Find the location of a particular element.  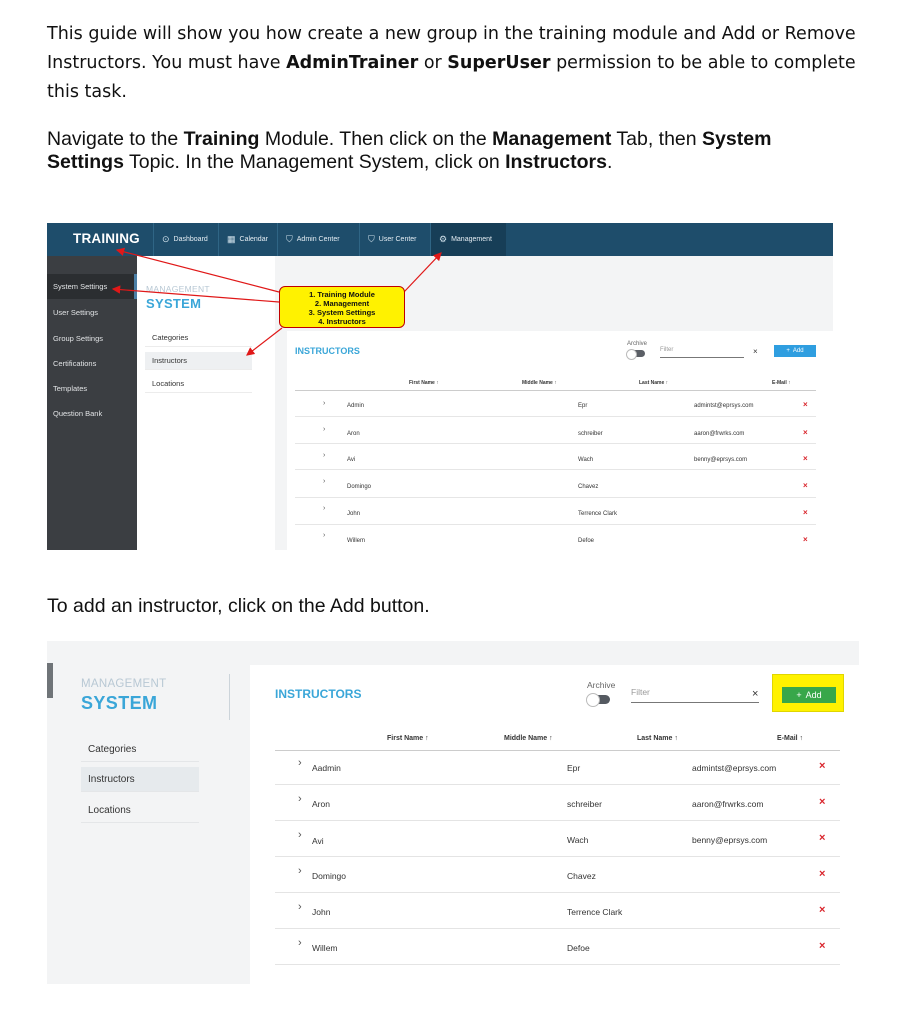

cell-last-name: schreiber is located at coordinates (584, 804).